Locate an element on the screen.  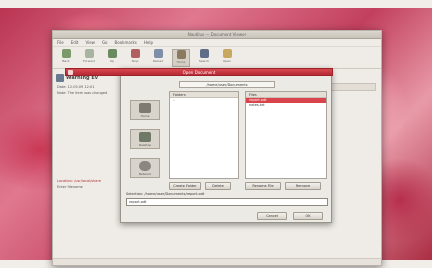
place-network-button: Network is located at coordinates (145, 168).